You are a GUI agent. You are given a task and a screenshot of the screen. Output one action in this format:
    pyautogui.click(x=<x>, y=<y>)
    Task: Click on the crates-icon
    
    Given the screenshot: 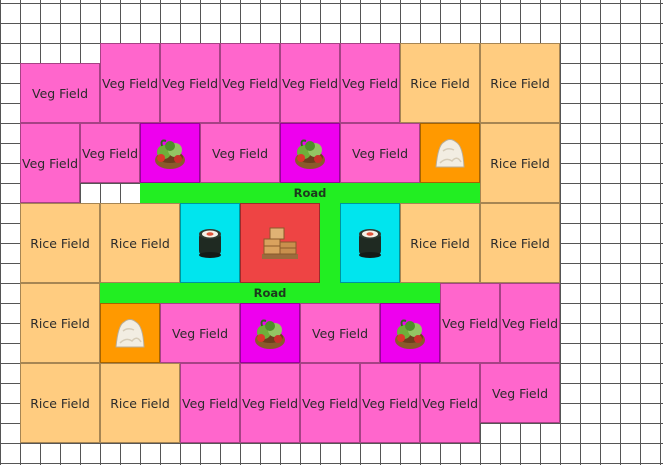 What is the action you would take?
    pyautogui.click(x=280, y=243)
    